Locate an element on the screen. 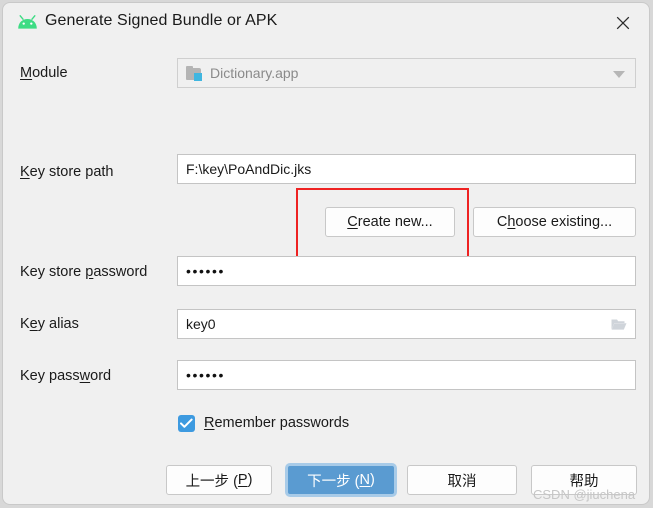 This screenshot has height=508, width=653. module-label: Module is located at coordinates (44, 73).